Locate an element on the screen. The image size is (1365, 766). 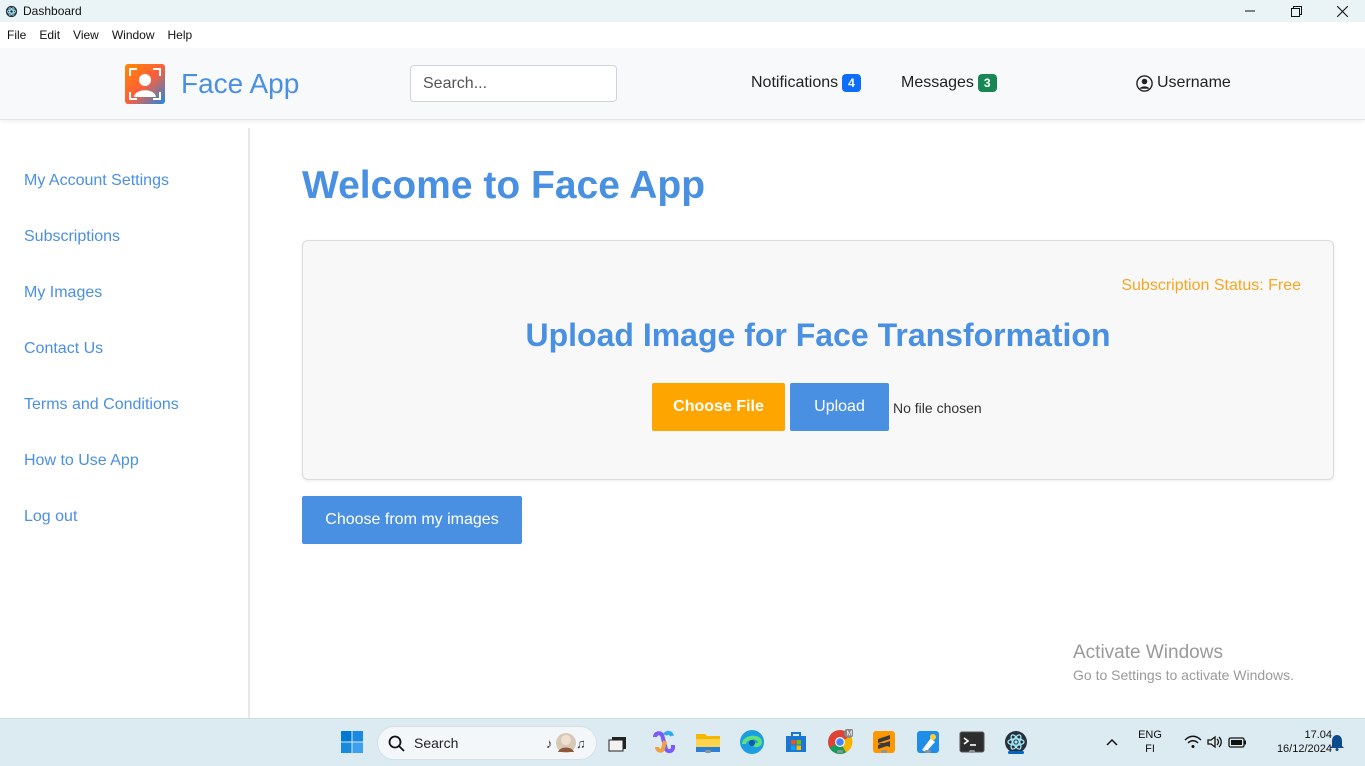
messages-label: Messages is located at coordinates (937, 82).